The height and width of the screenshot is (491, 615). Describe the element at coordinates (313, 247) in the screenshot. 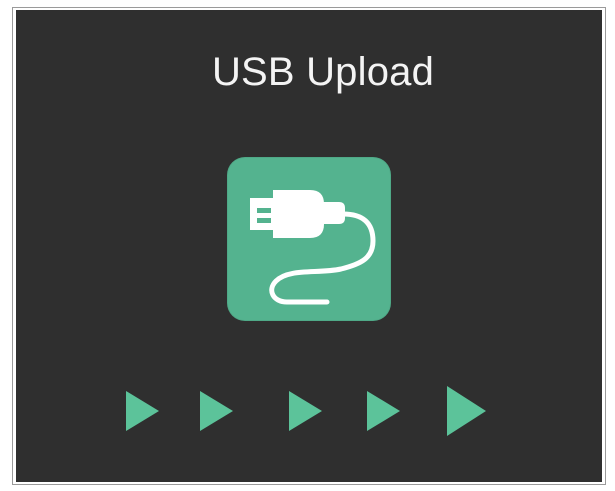

I see `usb-cable-icon` at that location.